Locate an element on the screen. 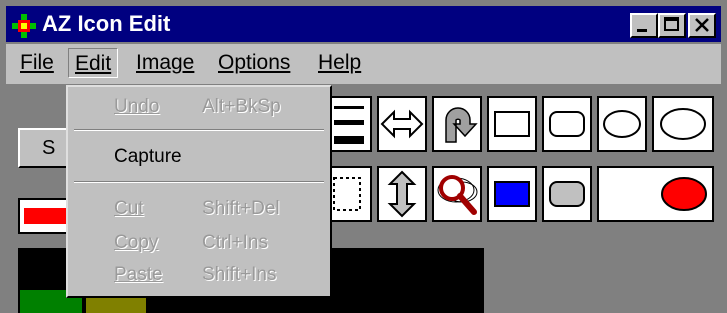 This screenshot has width=727, height=313. menu-bar: File Edit Image Options Help is located at coordinates (363, 64).